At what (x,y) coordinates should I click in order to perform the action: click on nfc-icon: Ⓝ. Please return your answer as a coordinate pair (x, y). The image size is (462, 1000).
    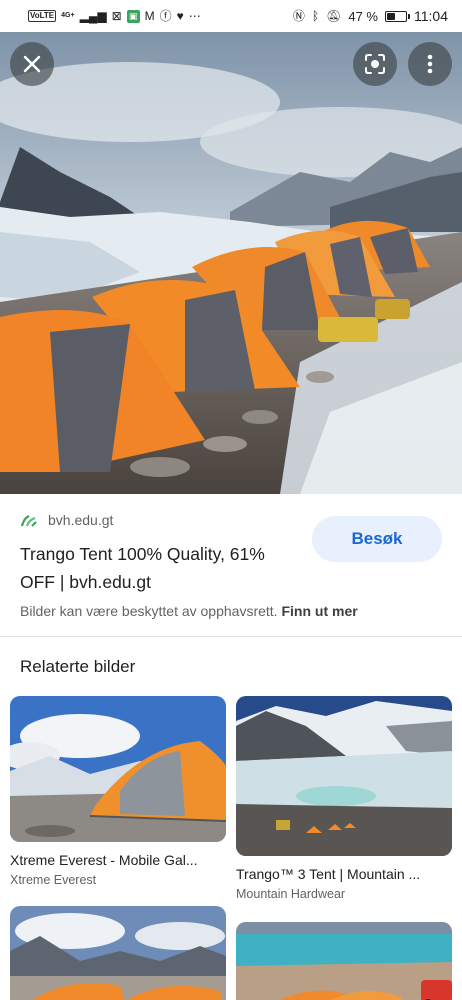
    Looking at the image, I should click on (298, 16).